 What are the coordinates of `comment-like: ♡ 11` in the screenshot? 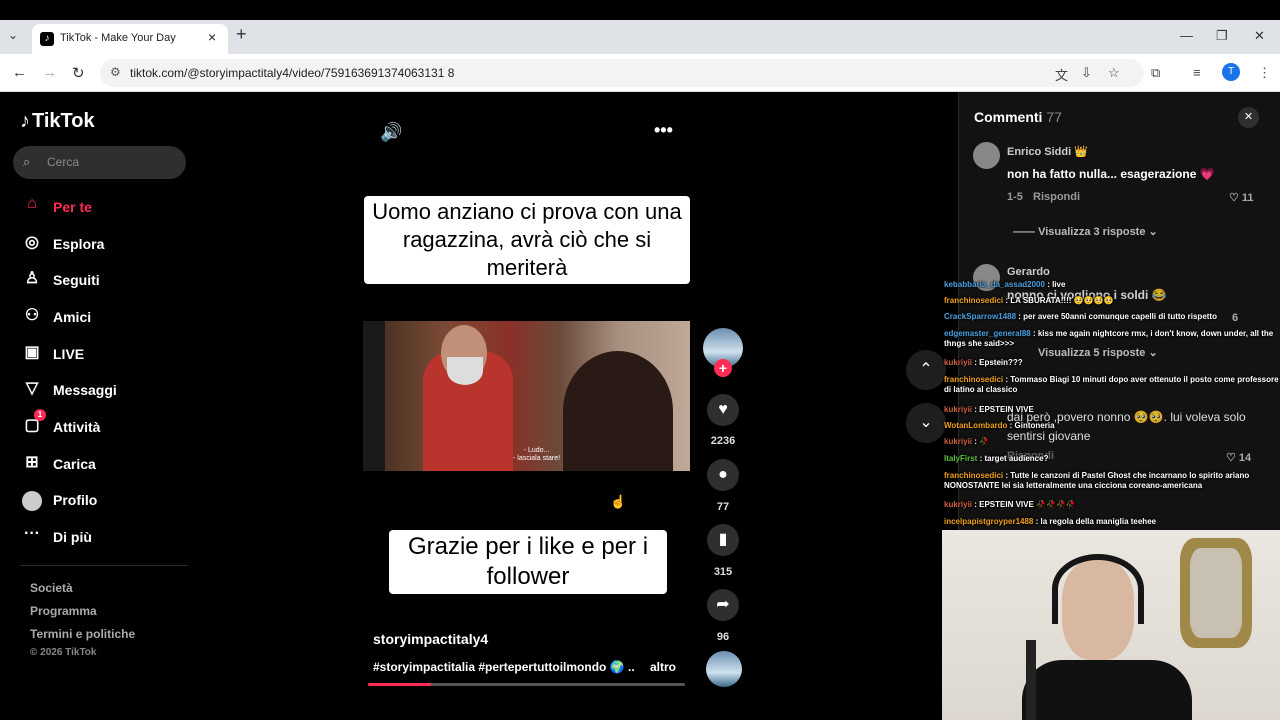 It's located at (1241, 197).